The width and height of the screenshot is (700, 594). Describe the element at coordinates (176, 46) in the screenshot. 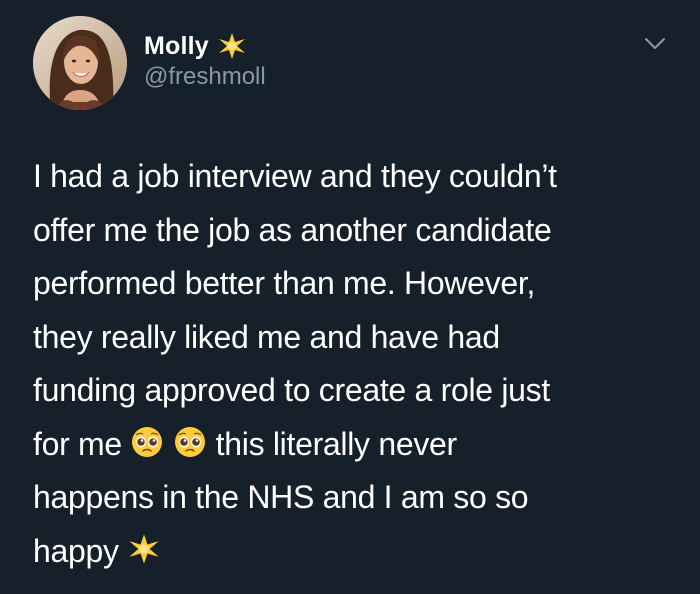

I see `author-name: Molly` at that location.